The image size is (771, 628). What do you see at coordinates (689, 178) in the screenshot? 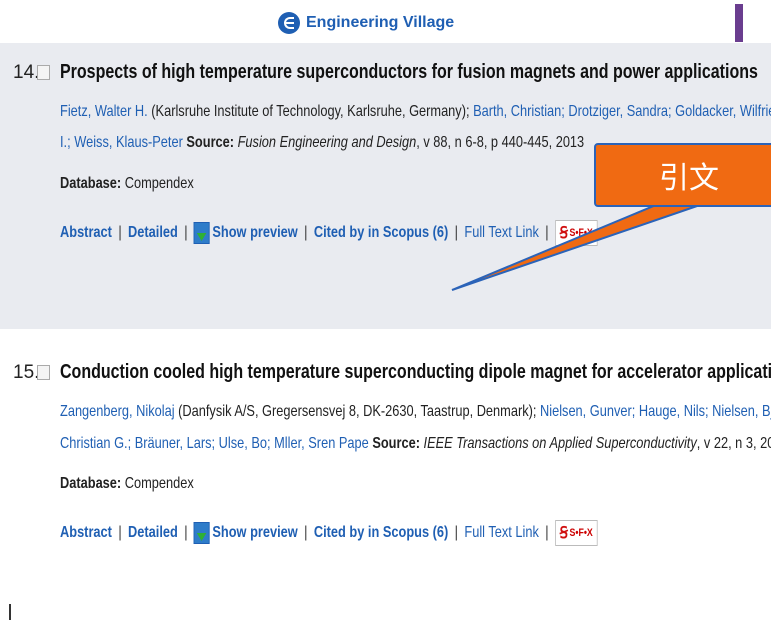
I see `callout-text: 引文` at bounding box center [689, 178].